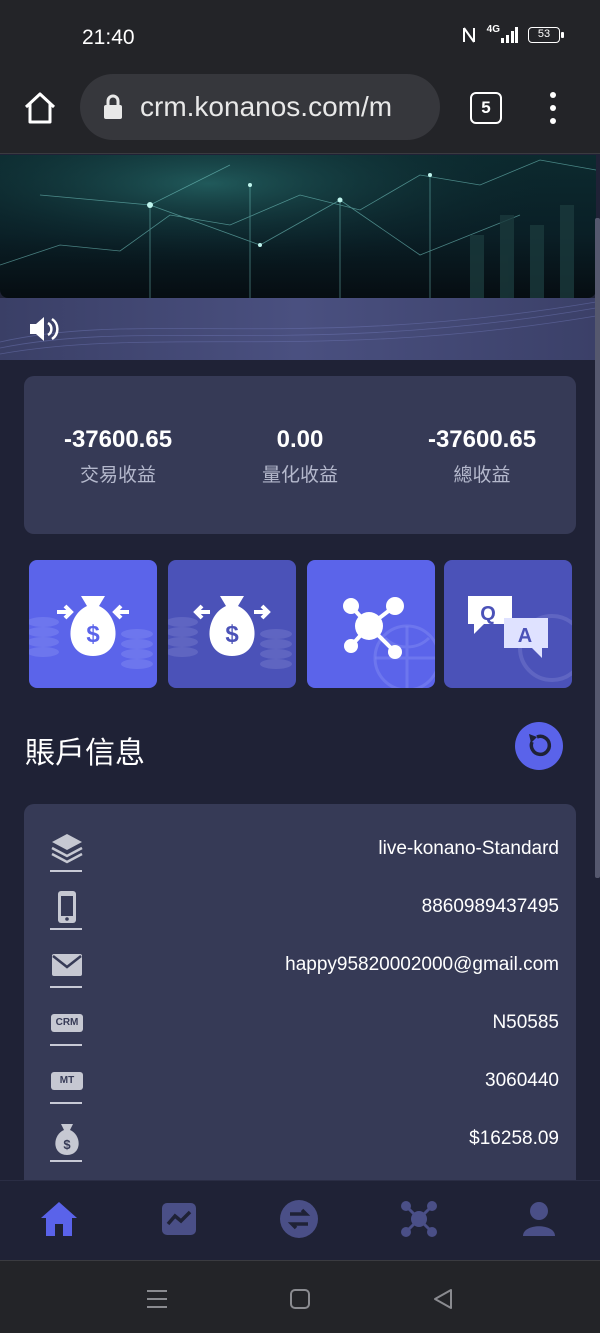 The image size is (600, 1333). I want to click on withdraw-money-bag-icon: $, so click(230, 632).